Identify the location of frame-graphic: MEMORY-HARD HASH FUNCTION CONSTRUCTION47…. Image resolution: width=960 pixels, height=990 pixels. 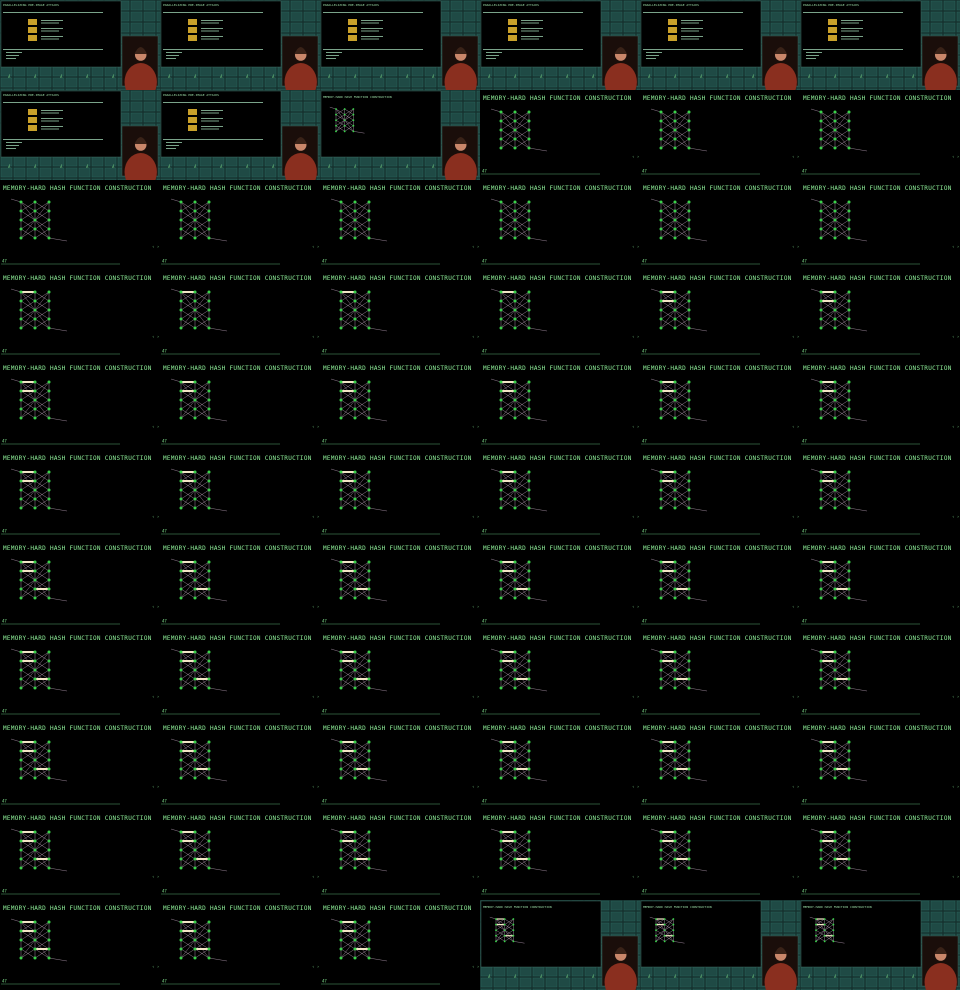
(400, 495).